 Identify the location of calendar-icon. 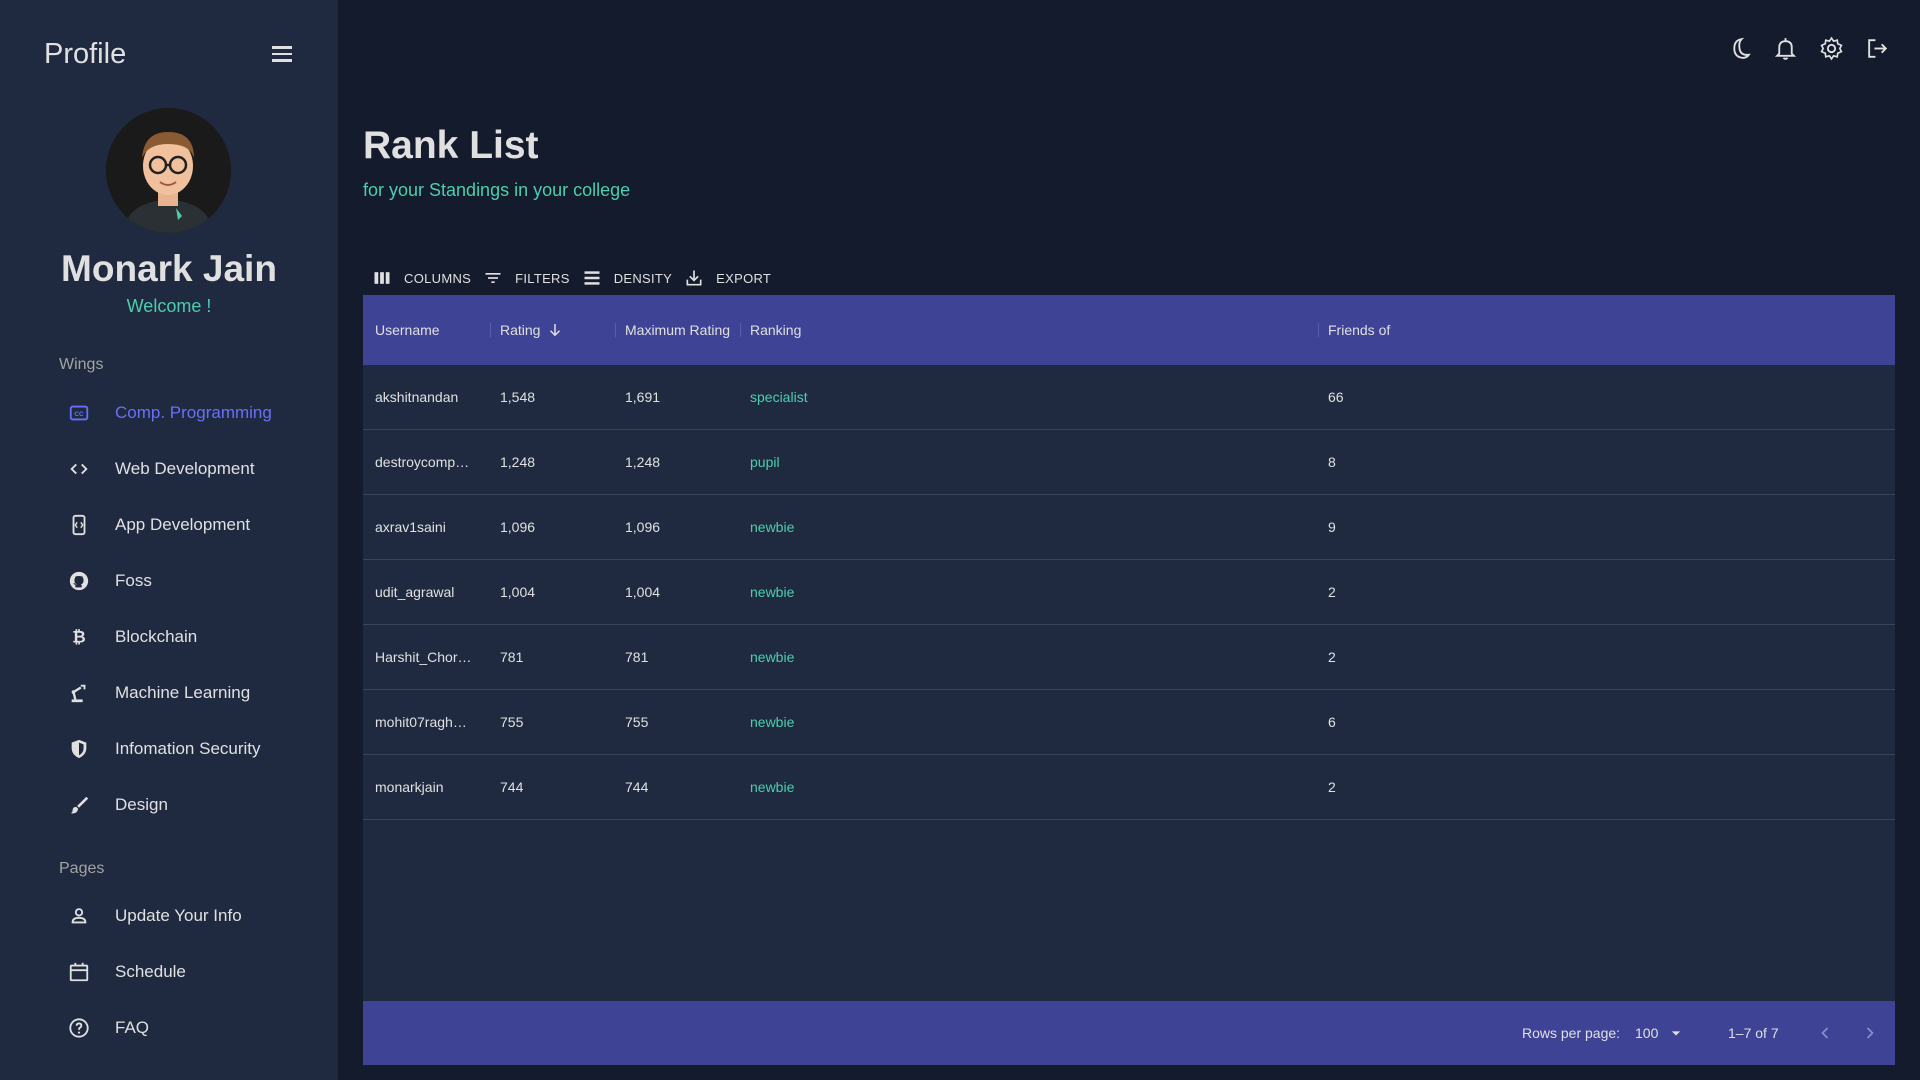
(80, 972).